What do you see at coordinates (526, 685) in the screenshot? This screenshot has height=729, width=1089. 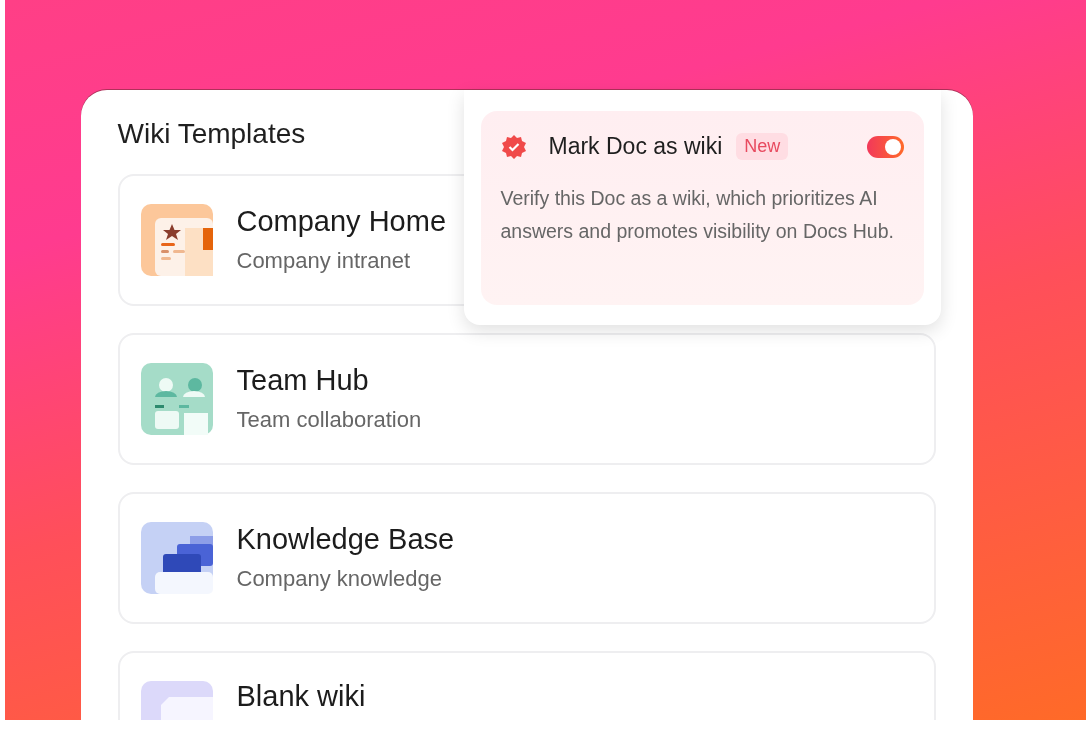 I see `template-card: Blank wiki` at bounding box center [526, 685].